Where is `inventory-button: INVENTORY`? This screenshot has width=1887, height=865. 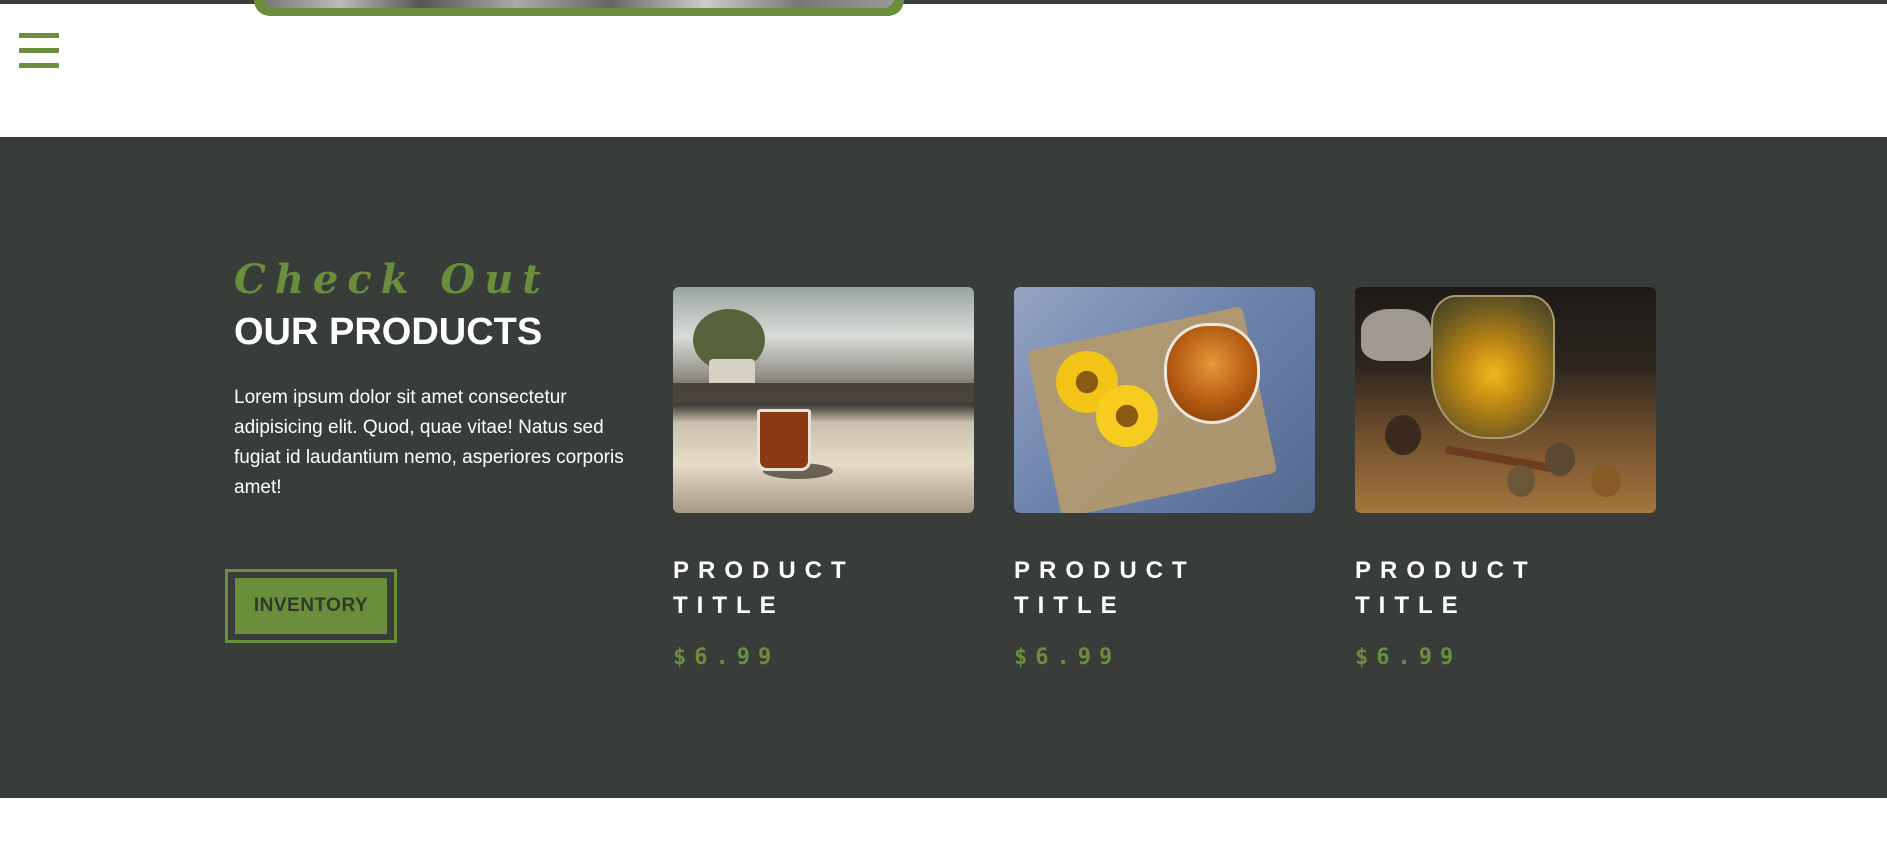 inventory-button: INVENTORY is located at coordinates (311, 606).